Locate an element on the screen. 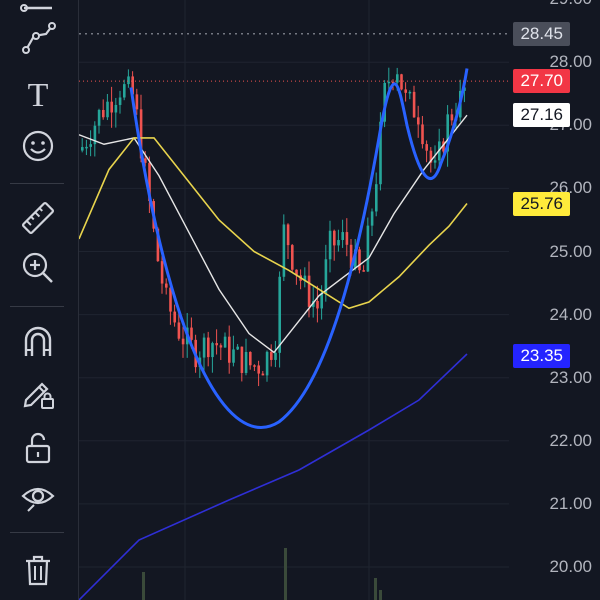 The image size is (600, 600). price-axis-tick: 24.00 is located at coordinates (570, 314).